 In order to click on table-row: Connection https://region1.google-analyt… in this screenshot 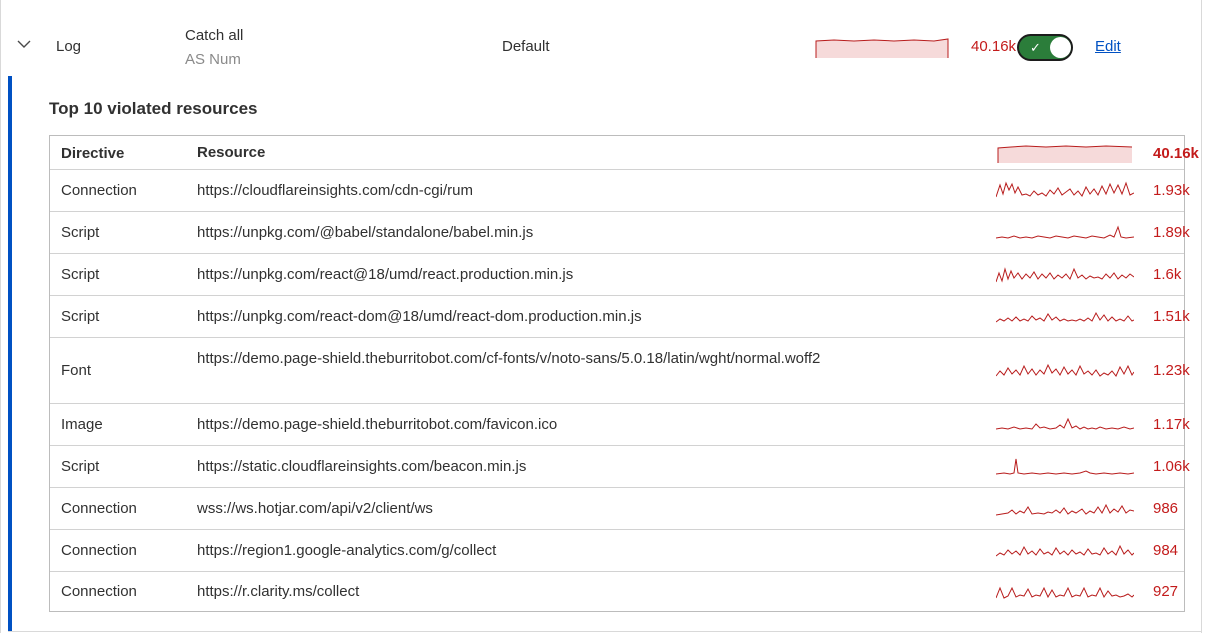, I will do `click(617, 551)`.